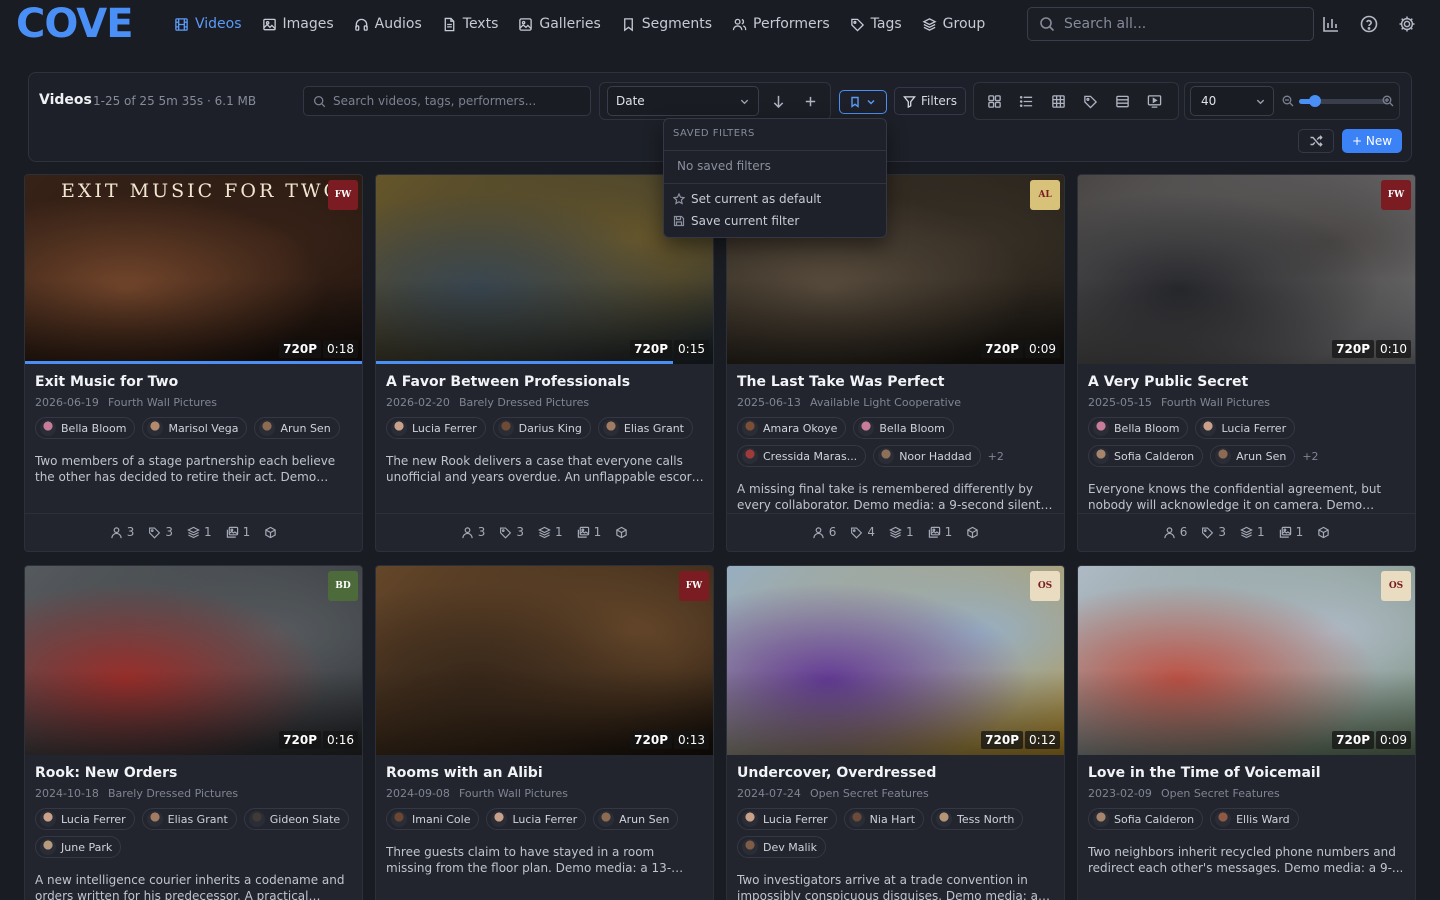 The height and width of the screenshot is (900, 1440). What do you see at coordinates (195, 428) in the screenshot?
I see `performer-chip: Marisol Vega` at bounding box center [195, 428].